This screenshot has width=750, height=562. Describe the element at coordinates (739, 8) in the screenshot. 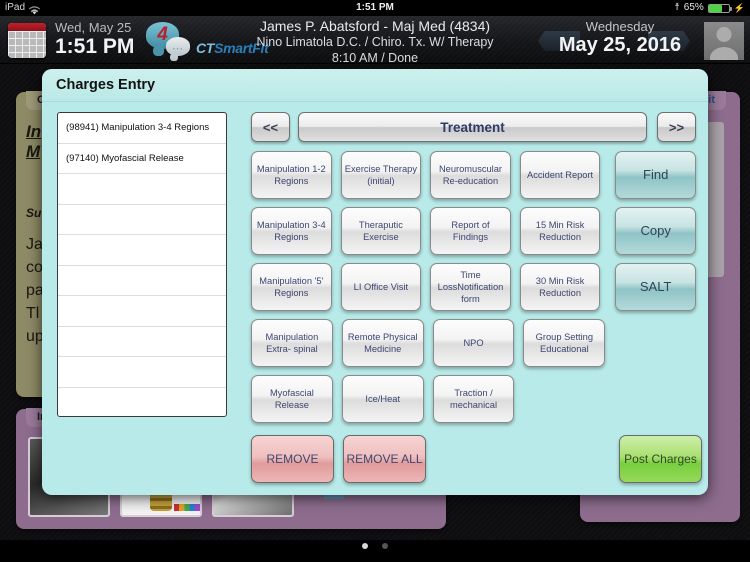

I see `charging-icon: ⚡` at that location.